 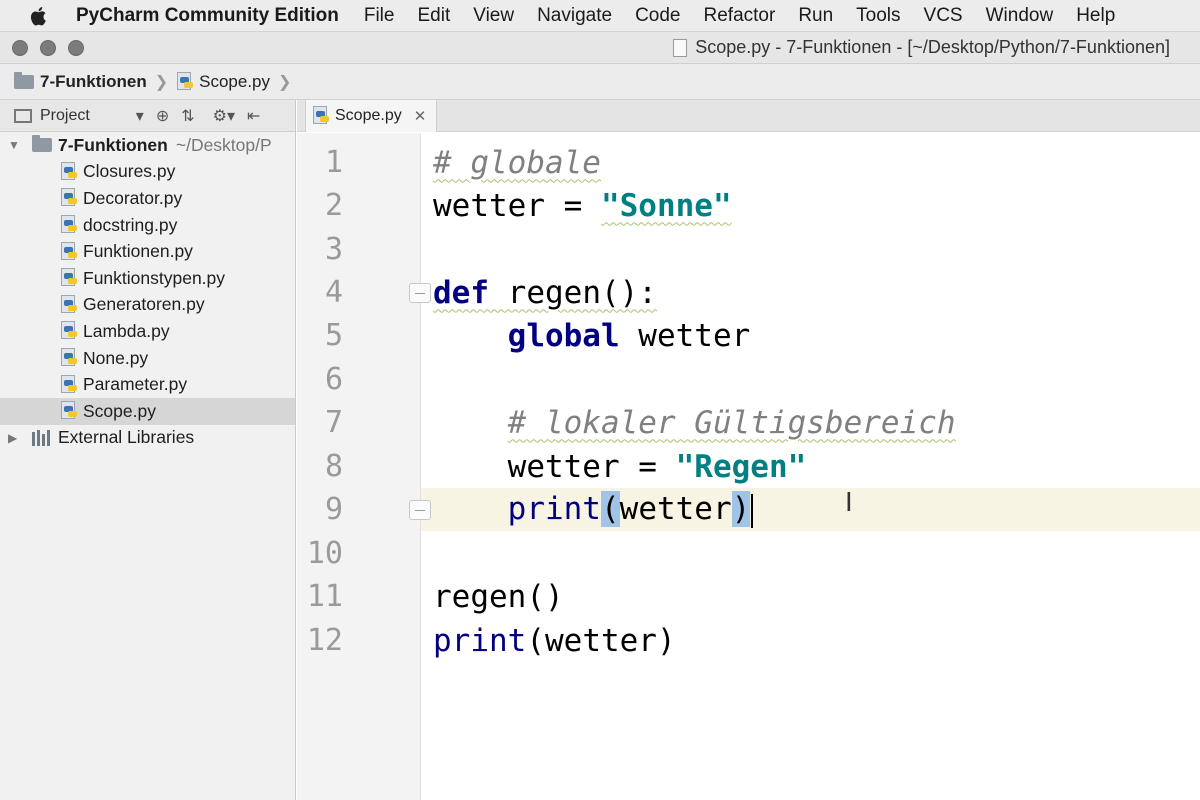 I want to click on code-line-current: 9 print(wetter), so click(x=748, y=509).